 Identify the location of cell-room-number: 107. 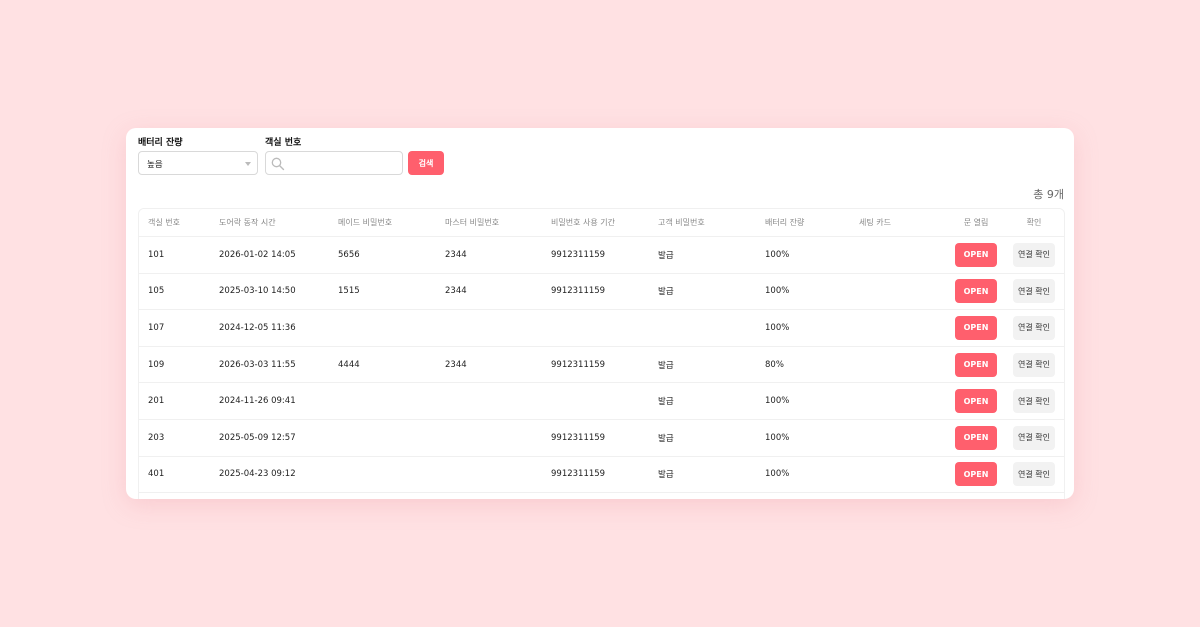
(156, 327).